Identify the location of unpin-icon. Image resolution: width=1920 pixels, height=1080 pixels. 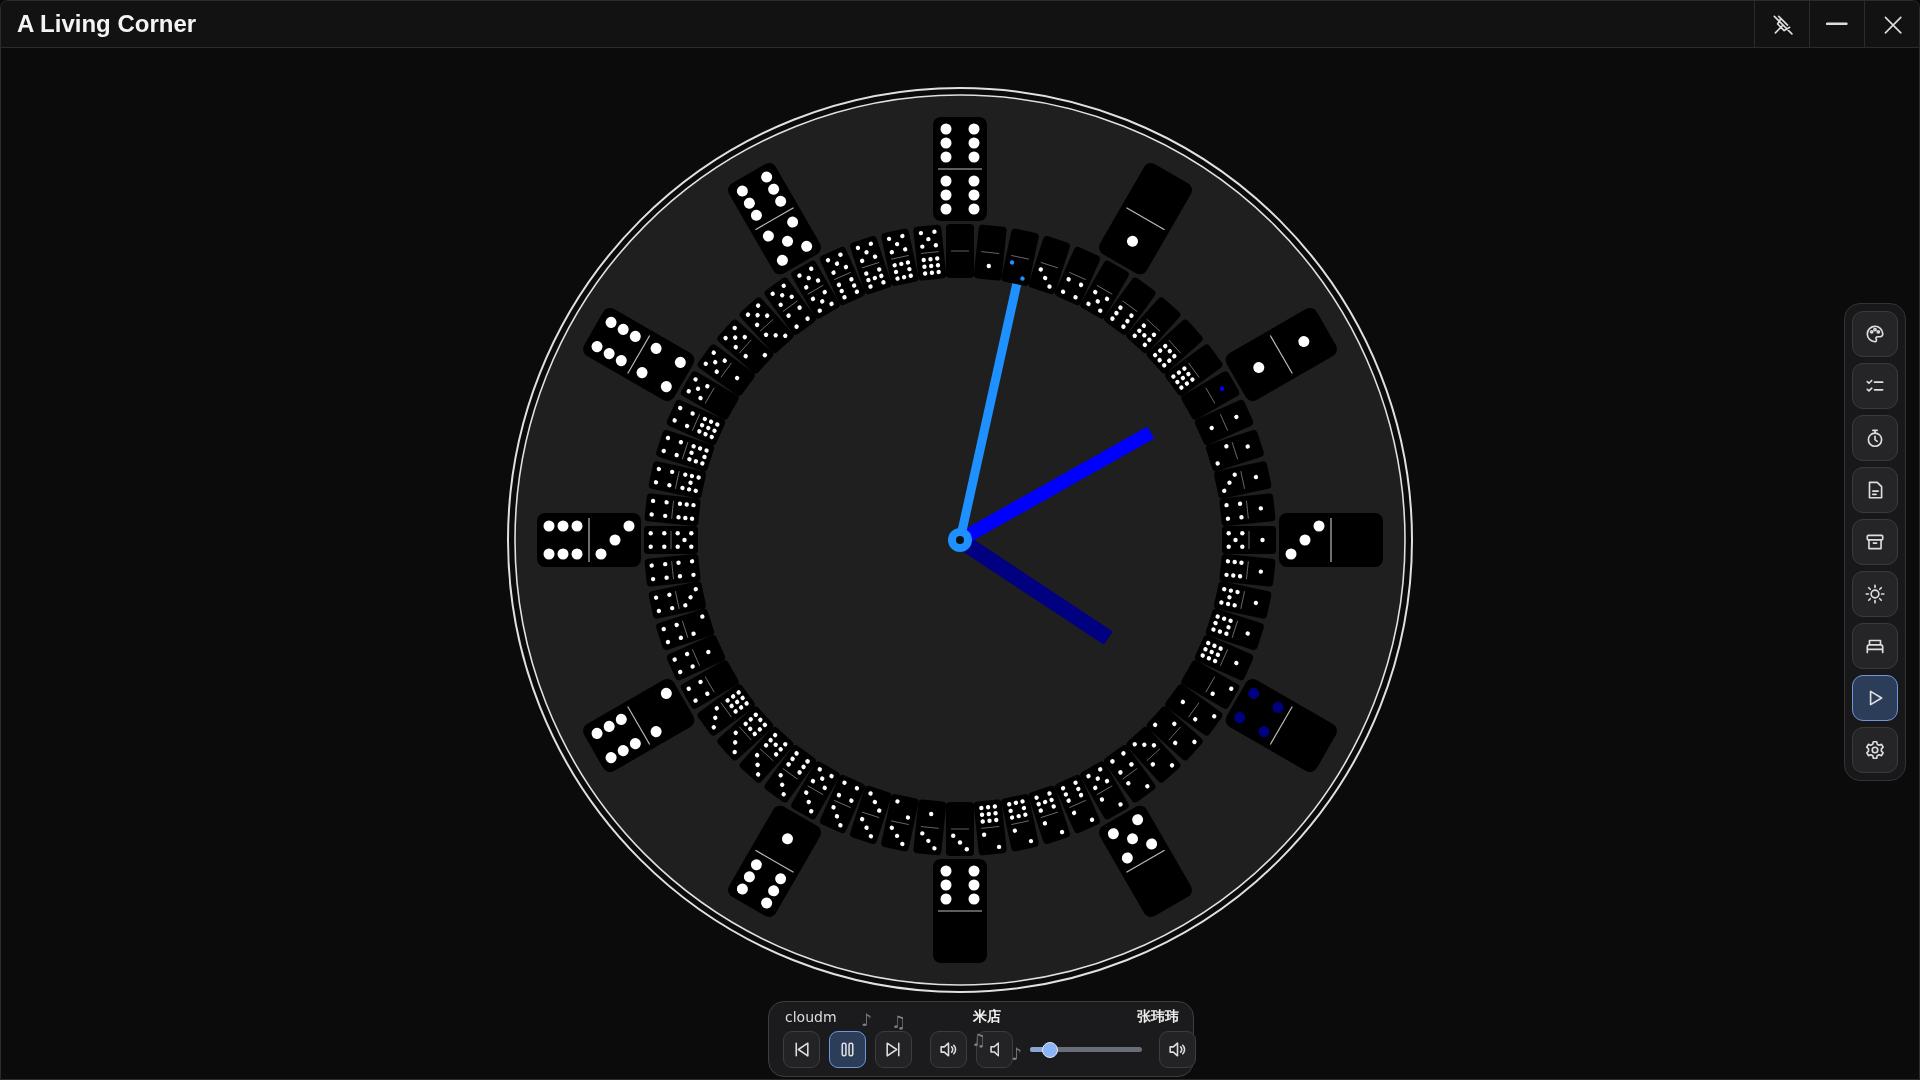
(1782, 24).